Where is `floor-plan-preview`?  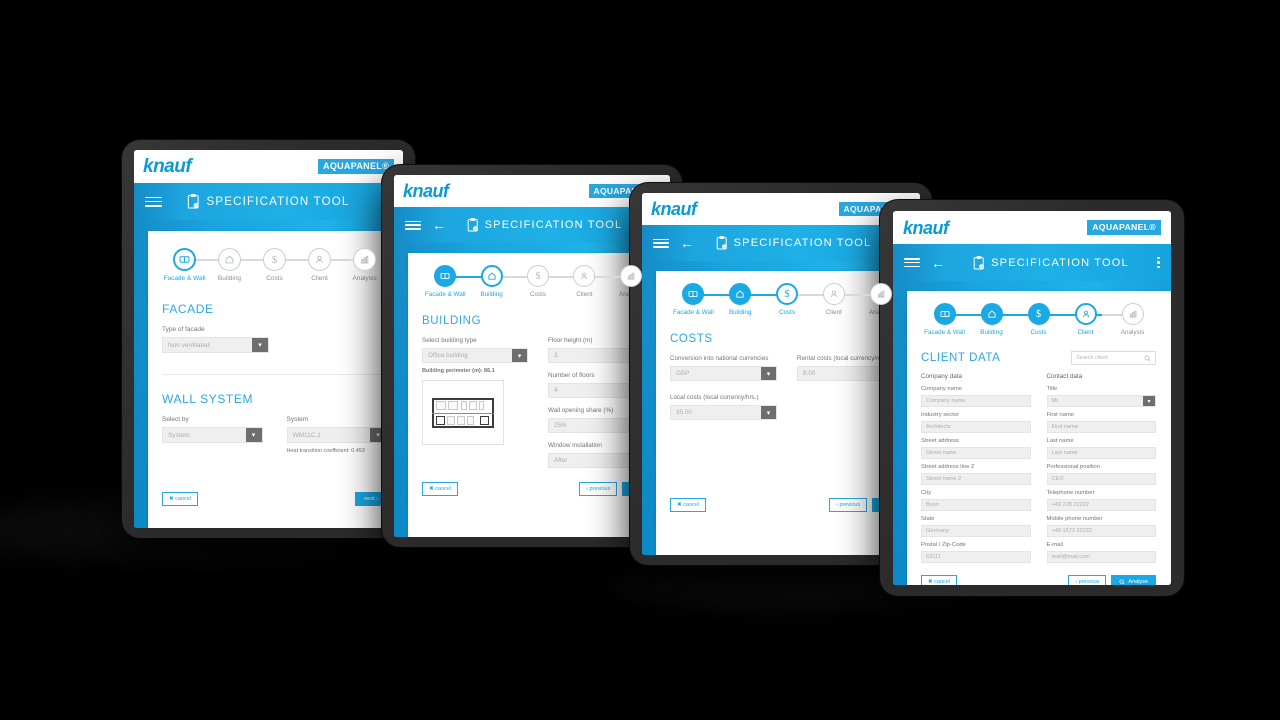
floor-plan-preview is located at coordinates (463, 412).